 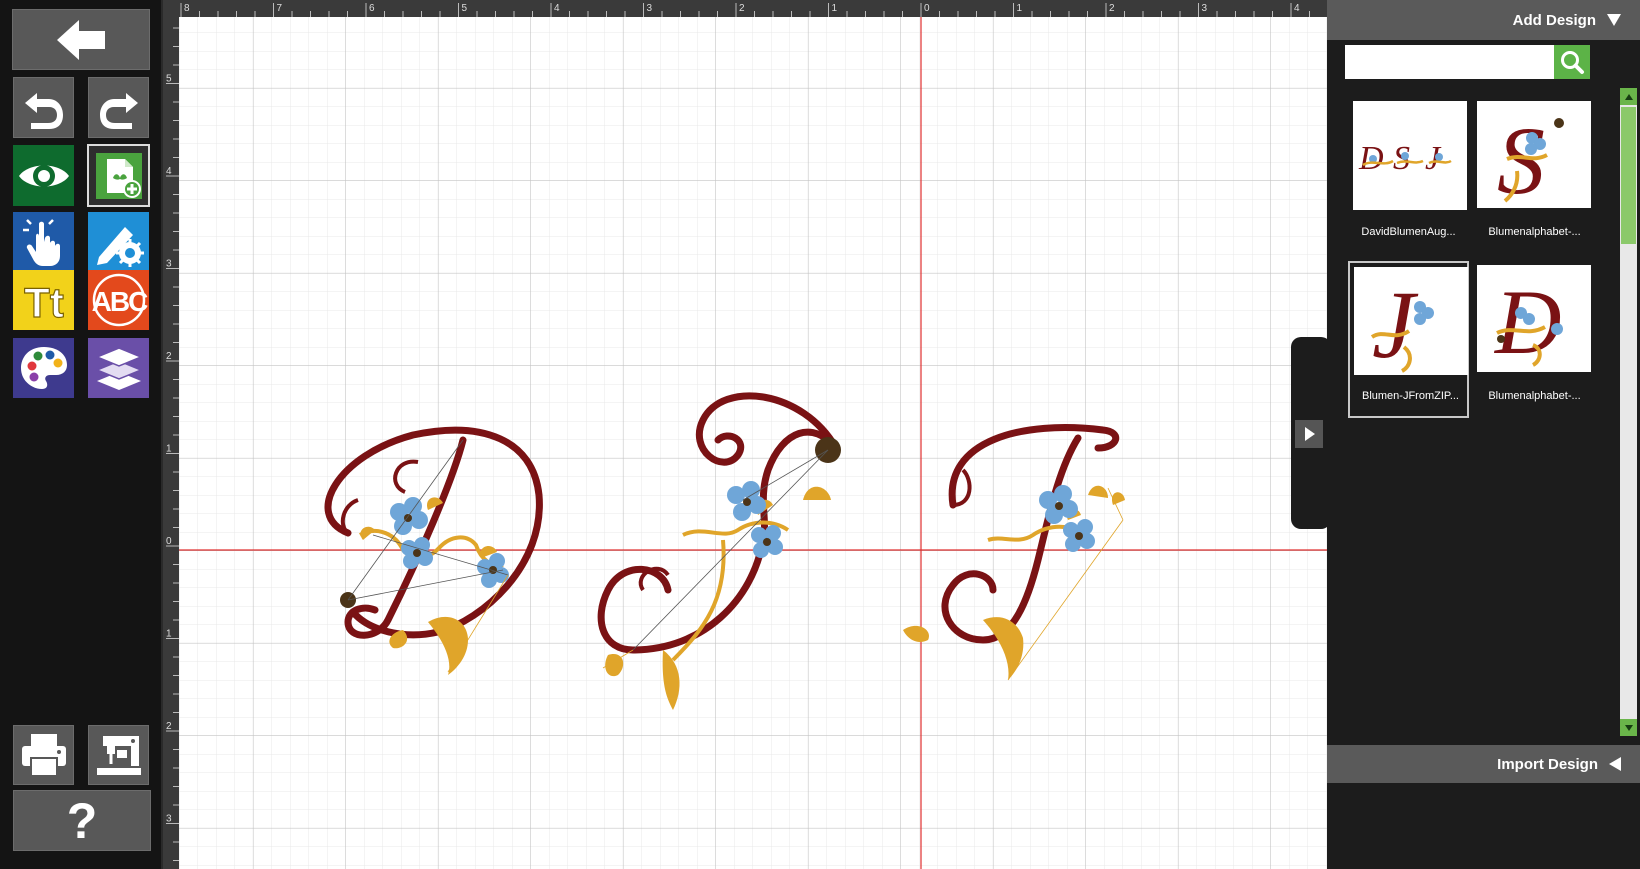 I want to click on design-thumbnail-2: S, so click(x=1534, y=157).